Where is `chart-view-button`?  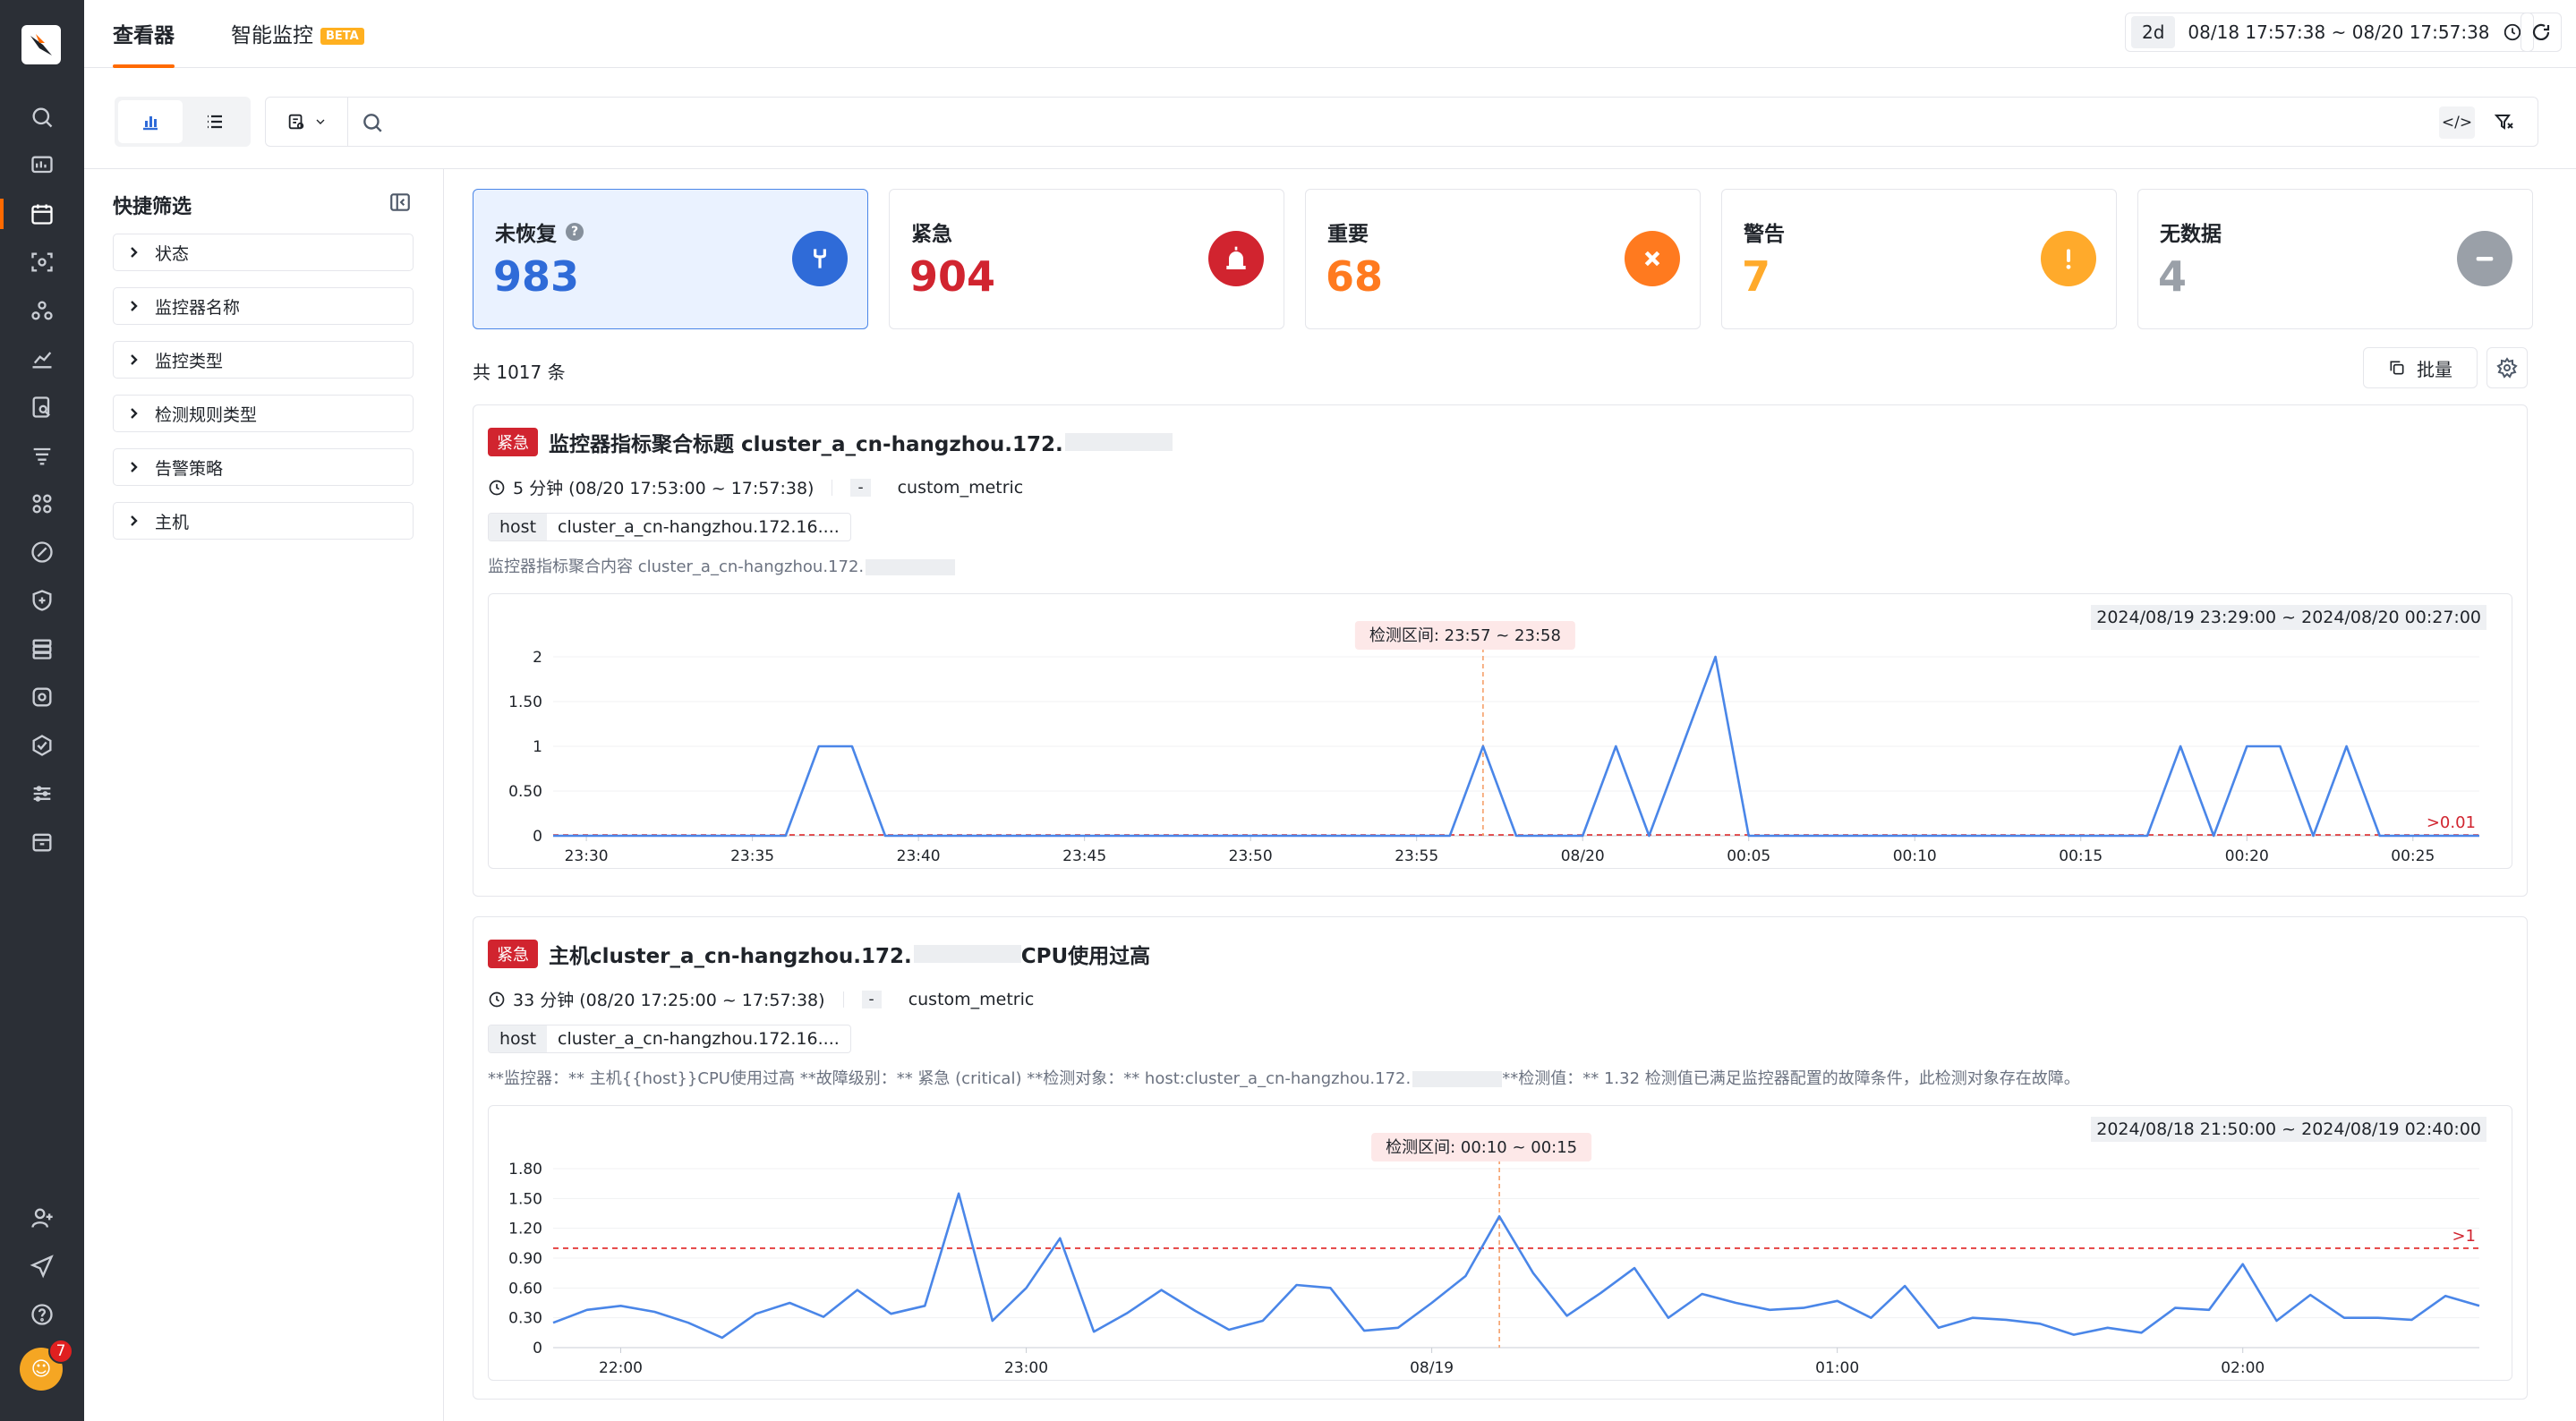
chart-view-button is located at coordinates (150, 121).